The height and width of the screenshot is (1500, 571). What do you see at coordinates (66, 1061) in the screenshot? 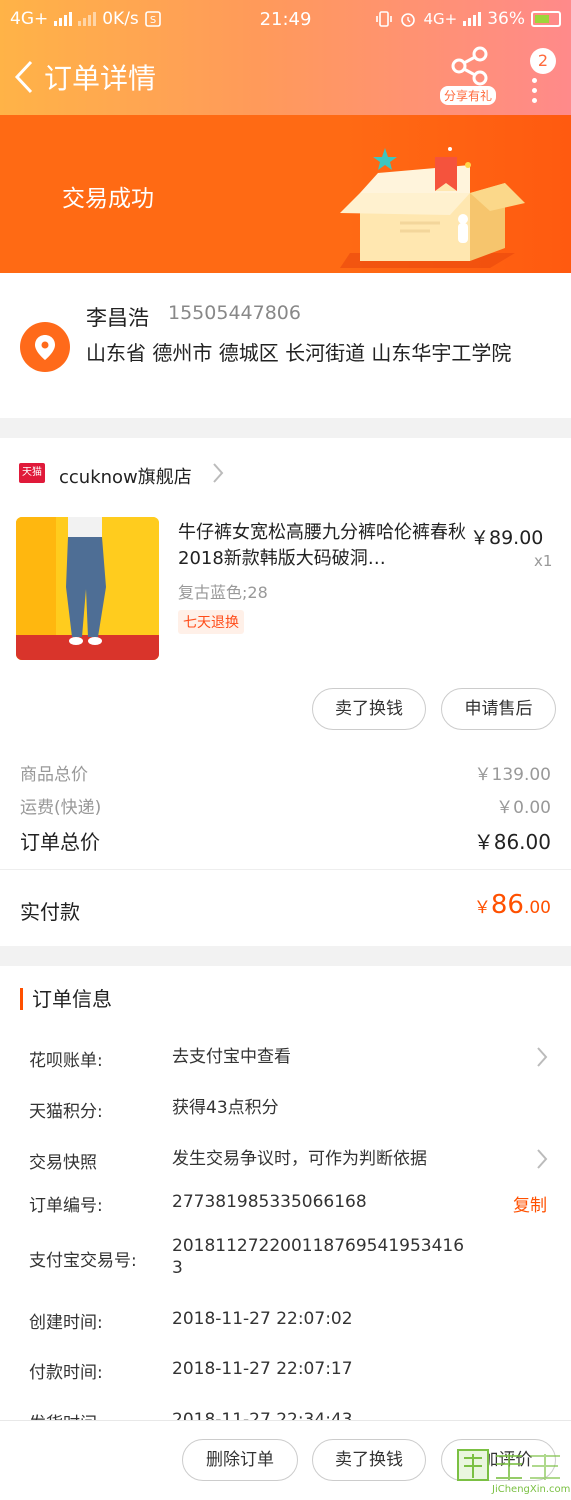
I see `info-label: 花呗账单:` at bounding box center [66, 1061].